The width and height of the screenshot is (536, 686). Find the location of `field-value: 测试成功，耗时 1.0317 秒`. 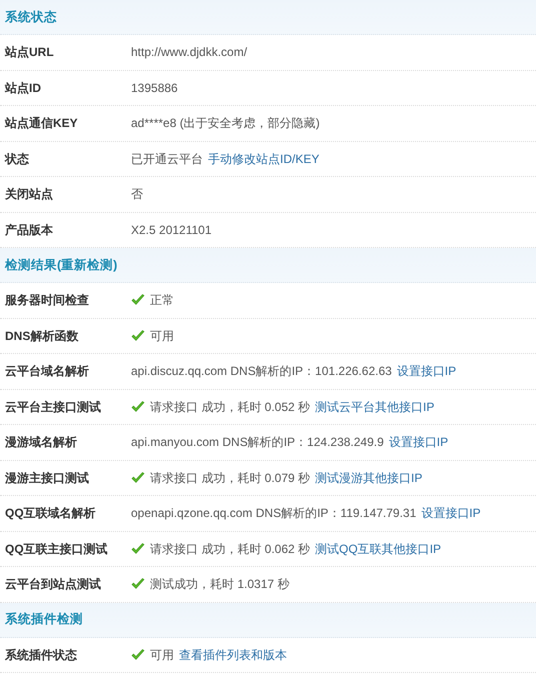

field-value: 测试成功，耗时 1.0317 秒 is located at coordinates (220, 585).